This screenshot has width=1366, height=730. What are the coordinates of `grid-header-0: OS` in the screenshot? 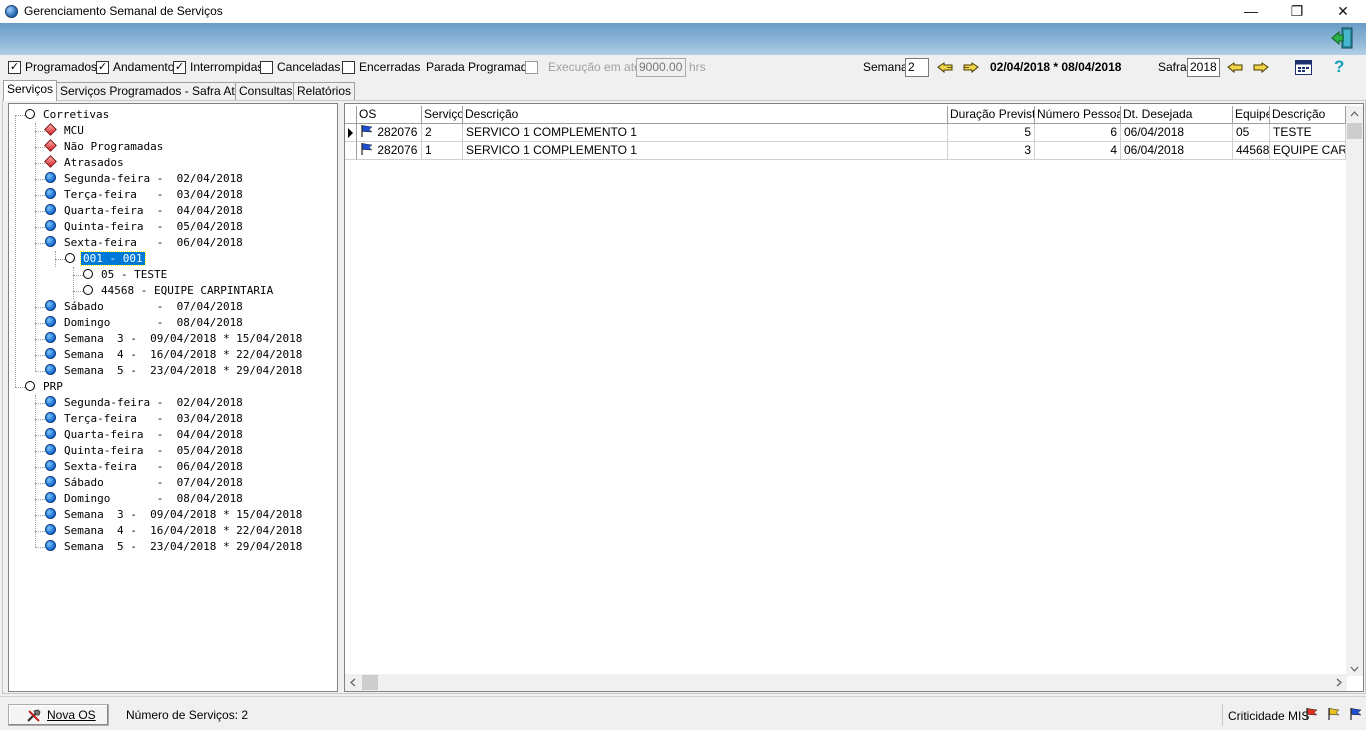 It's located at (389, 115).